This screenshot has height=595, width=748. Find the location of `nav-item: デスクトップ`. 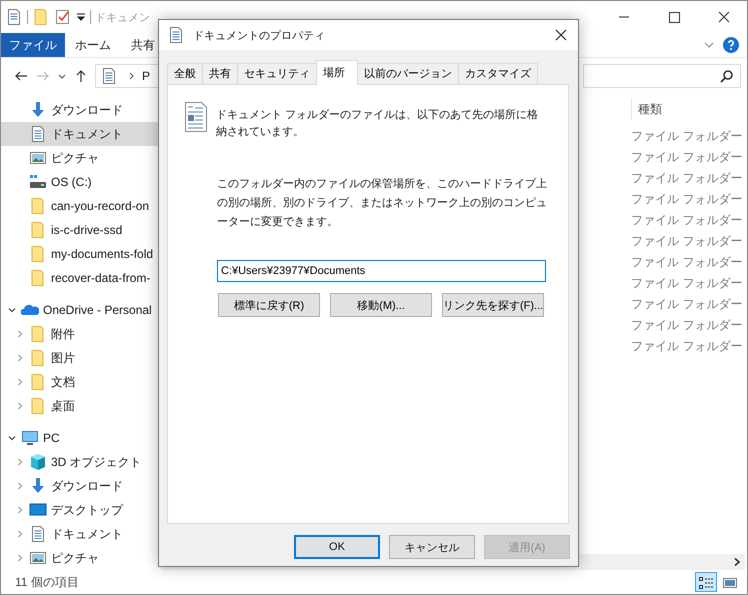

nav-item: デスクトップ is located at coordinates (81, 510).